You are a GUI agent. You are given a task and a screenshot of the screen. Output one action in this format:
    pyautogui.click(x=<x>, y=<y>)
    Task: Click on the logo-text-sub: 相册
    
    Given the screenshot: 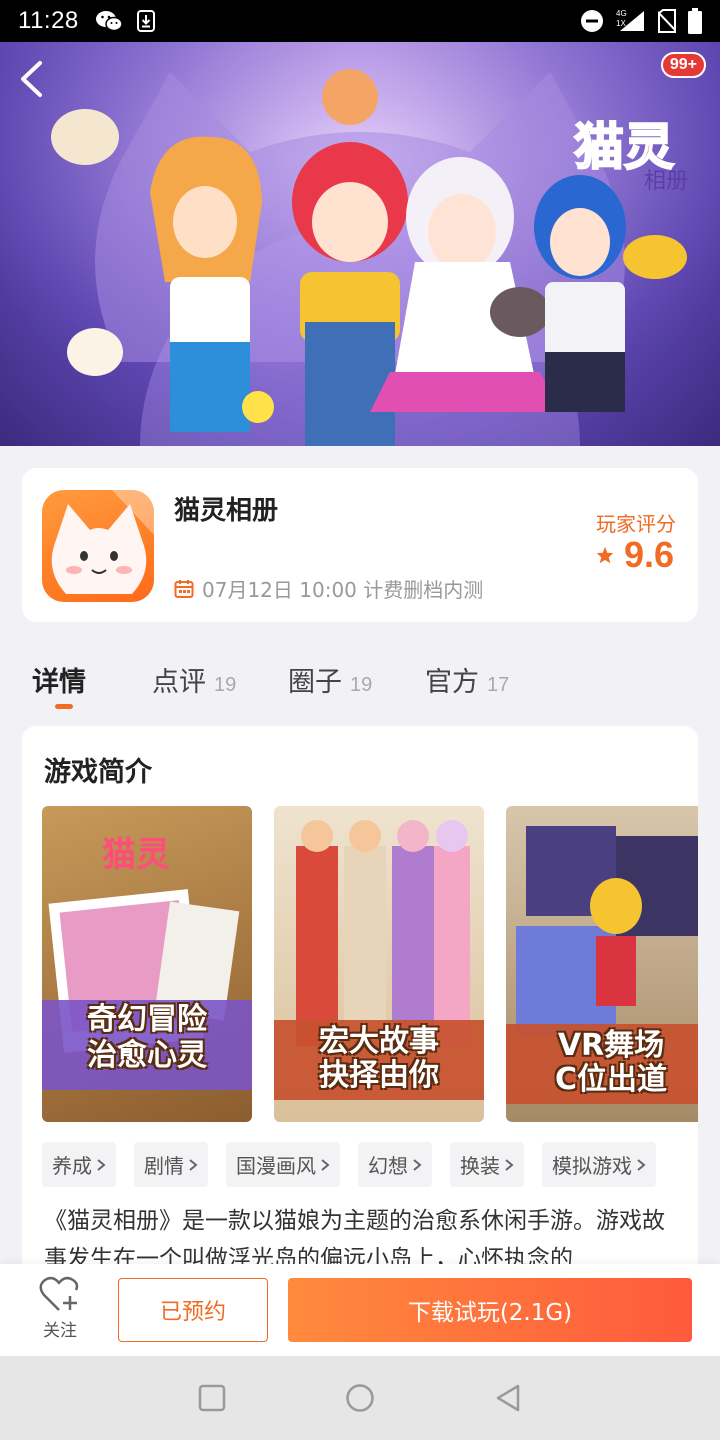 What is the action you would take?
    pyautogui.click(x=666, y=181)
    